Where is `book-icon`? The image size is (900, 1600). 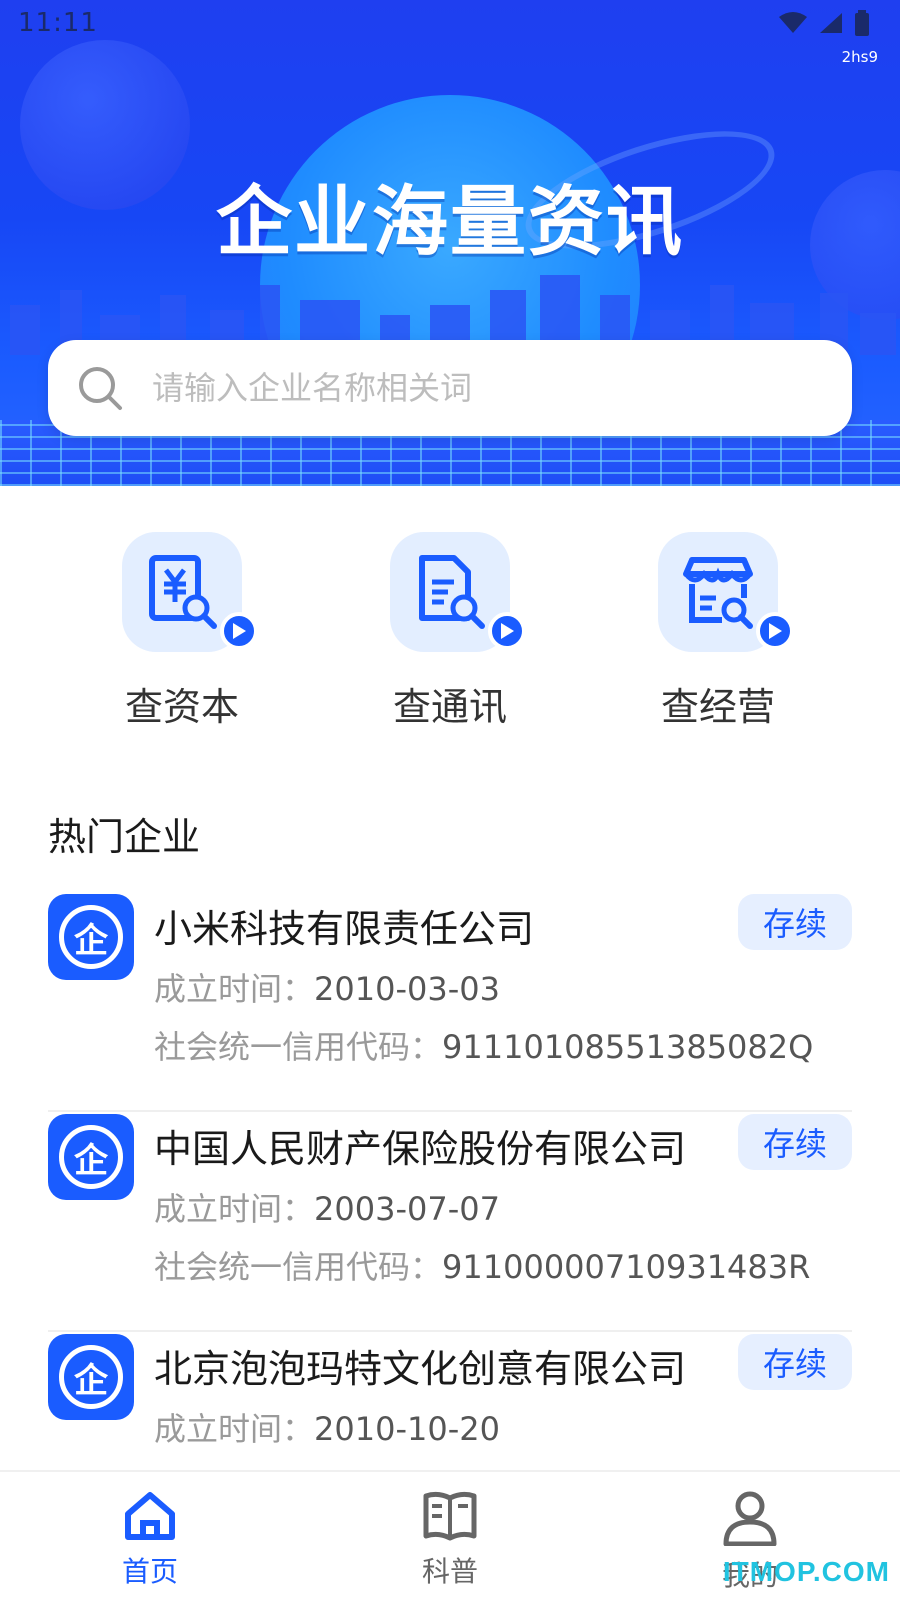 book-icon is located at coordinates (450, 1516).